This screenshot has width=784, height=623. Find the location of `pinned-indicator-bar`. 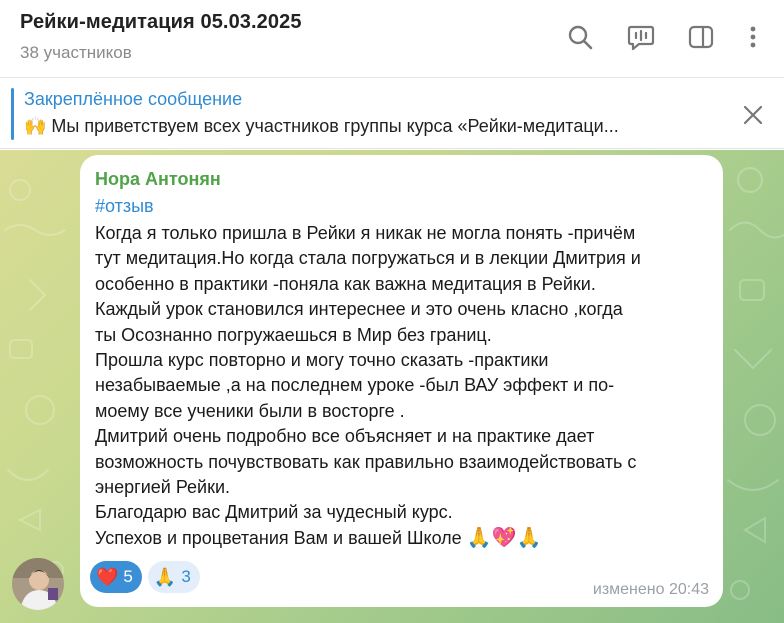

pinned-indicator-bar is located at coordinates (12, 114).